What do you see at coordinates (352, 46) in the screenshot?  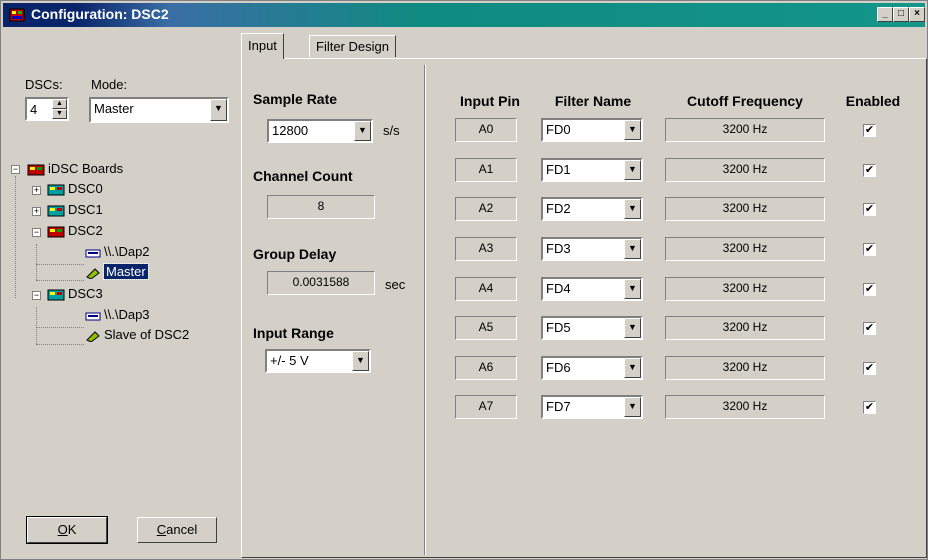 I see `tab-filter-design: Filter Design` at bounding box center [352, 46].